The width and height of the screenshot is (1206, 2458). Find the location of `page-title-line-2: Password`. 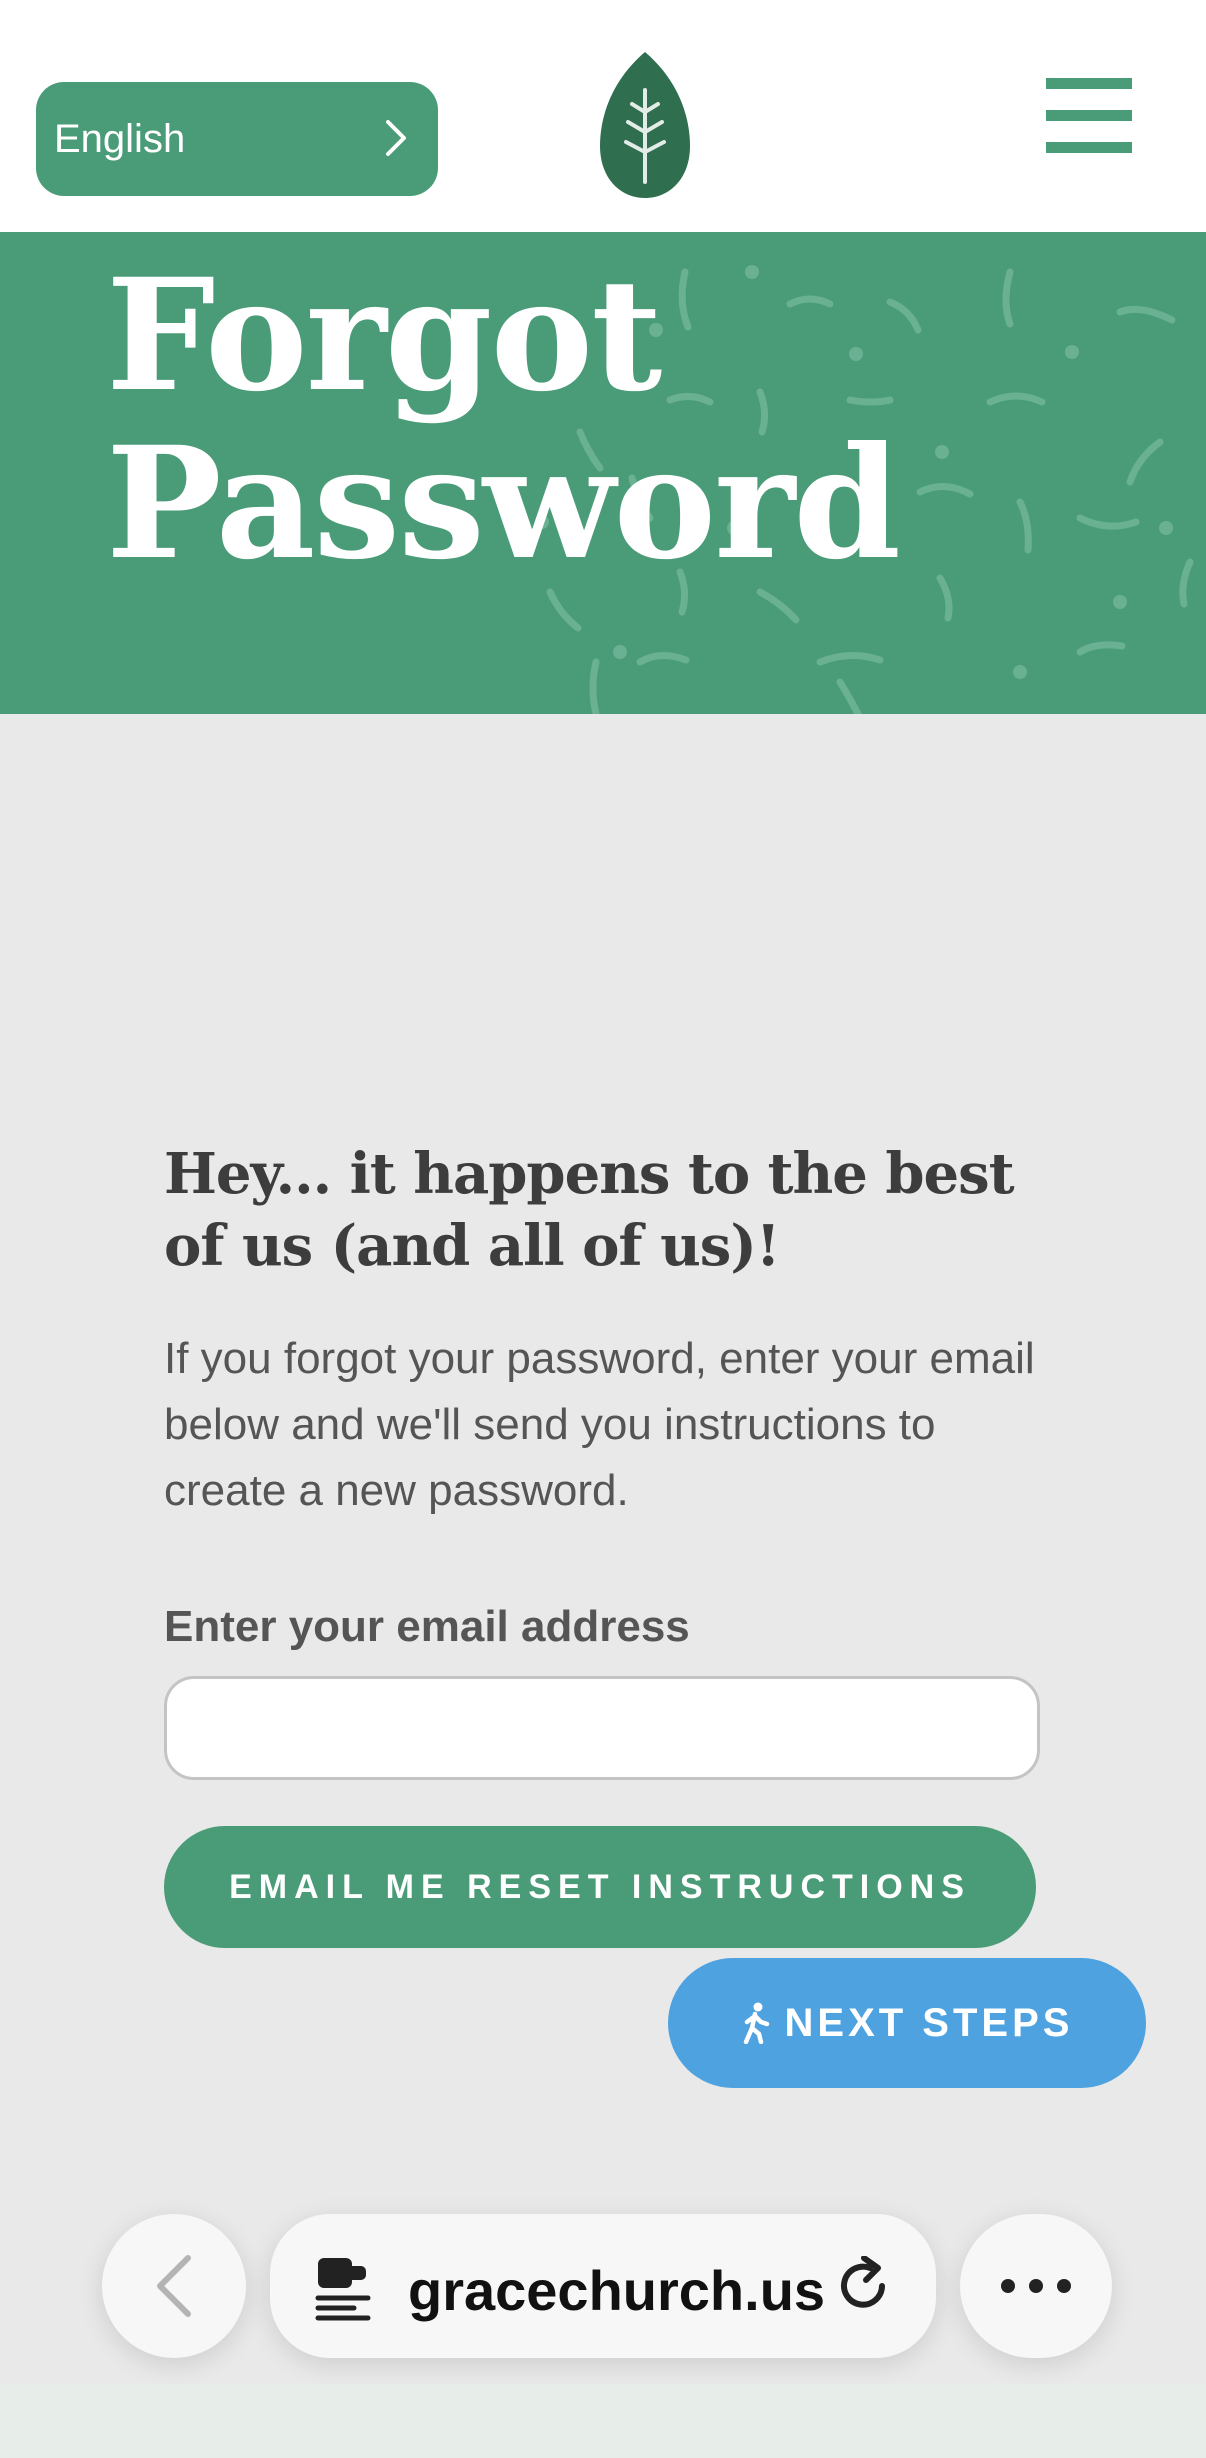

page-title-line-2: Password is located at coordinates (503, 503).